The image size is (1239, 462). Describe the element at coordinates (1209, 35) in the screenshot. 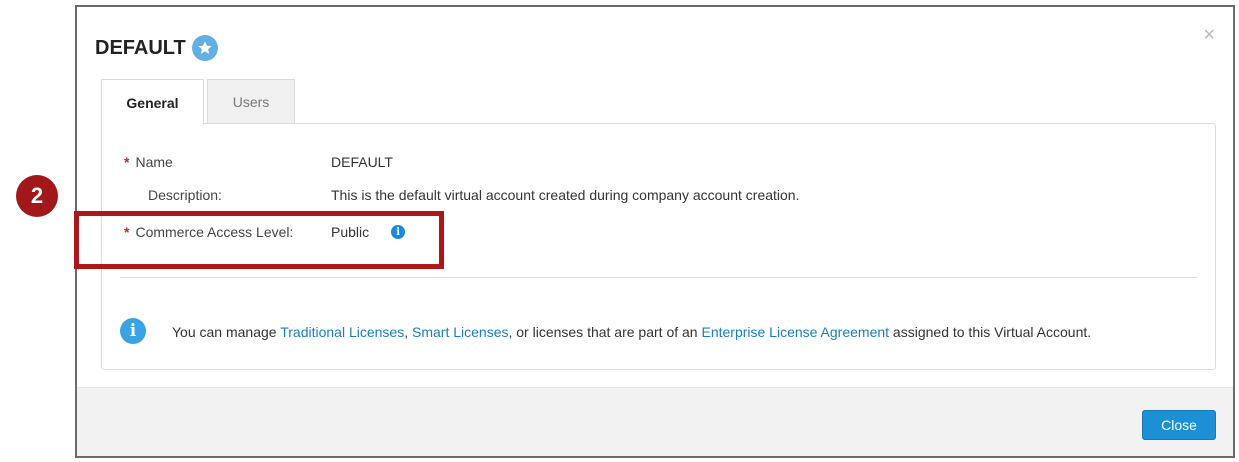

I see `close-icon: ×` at that location.